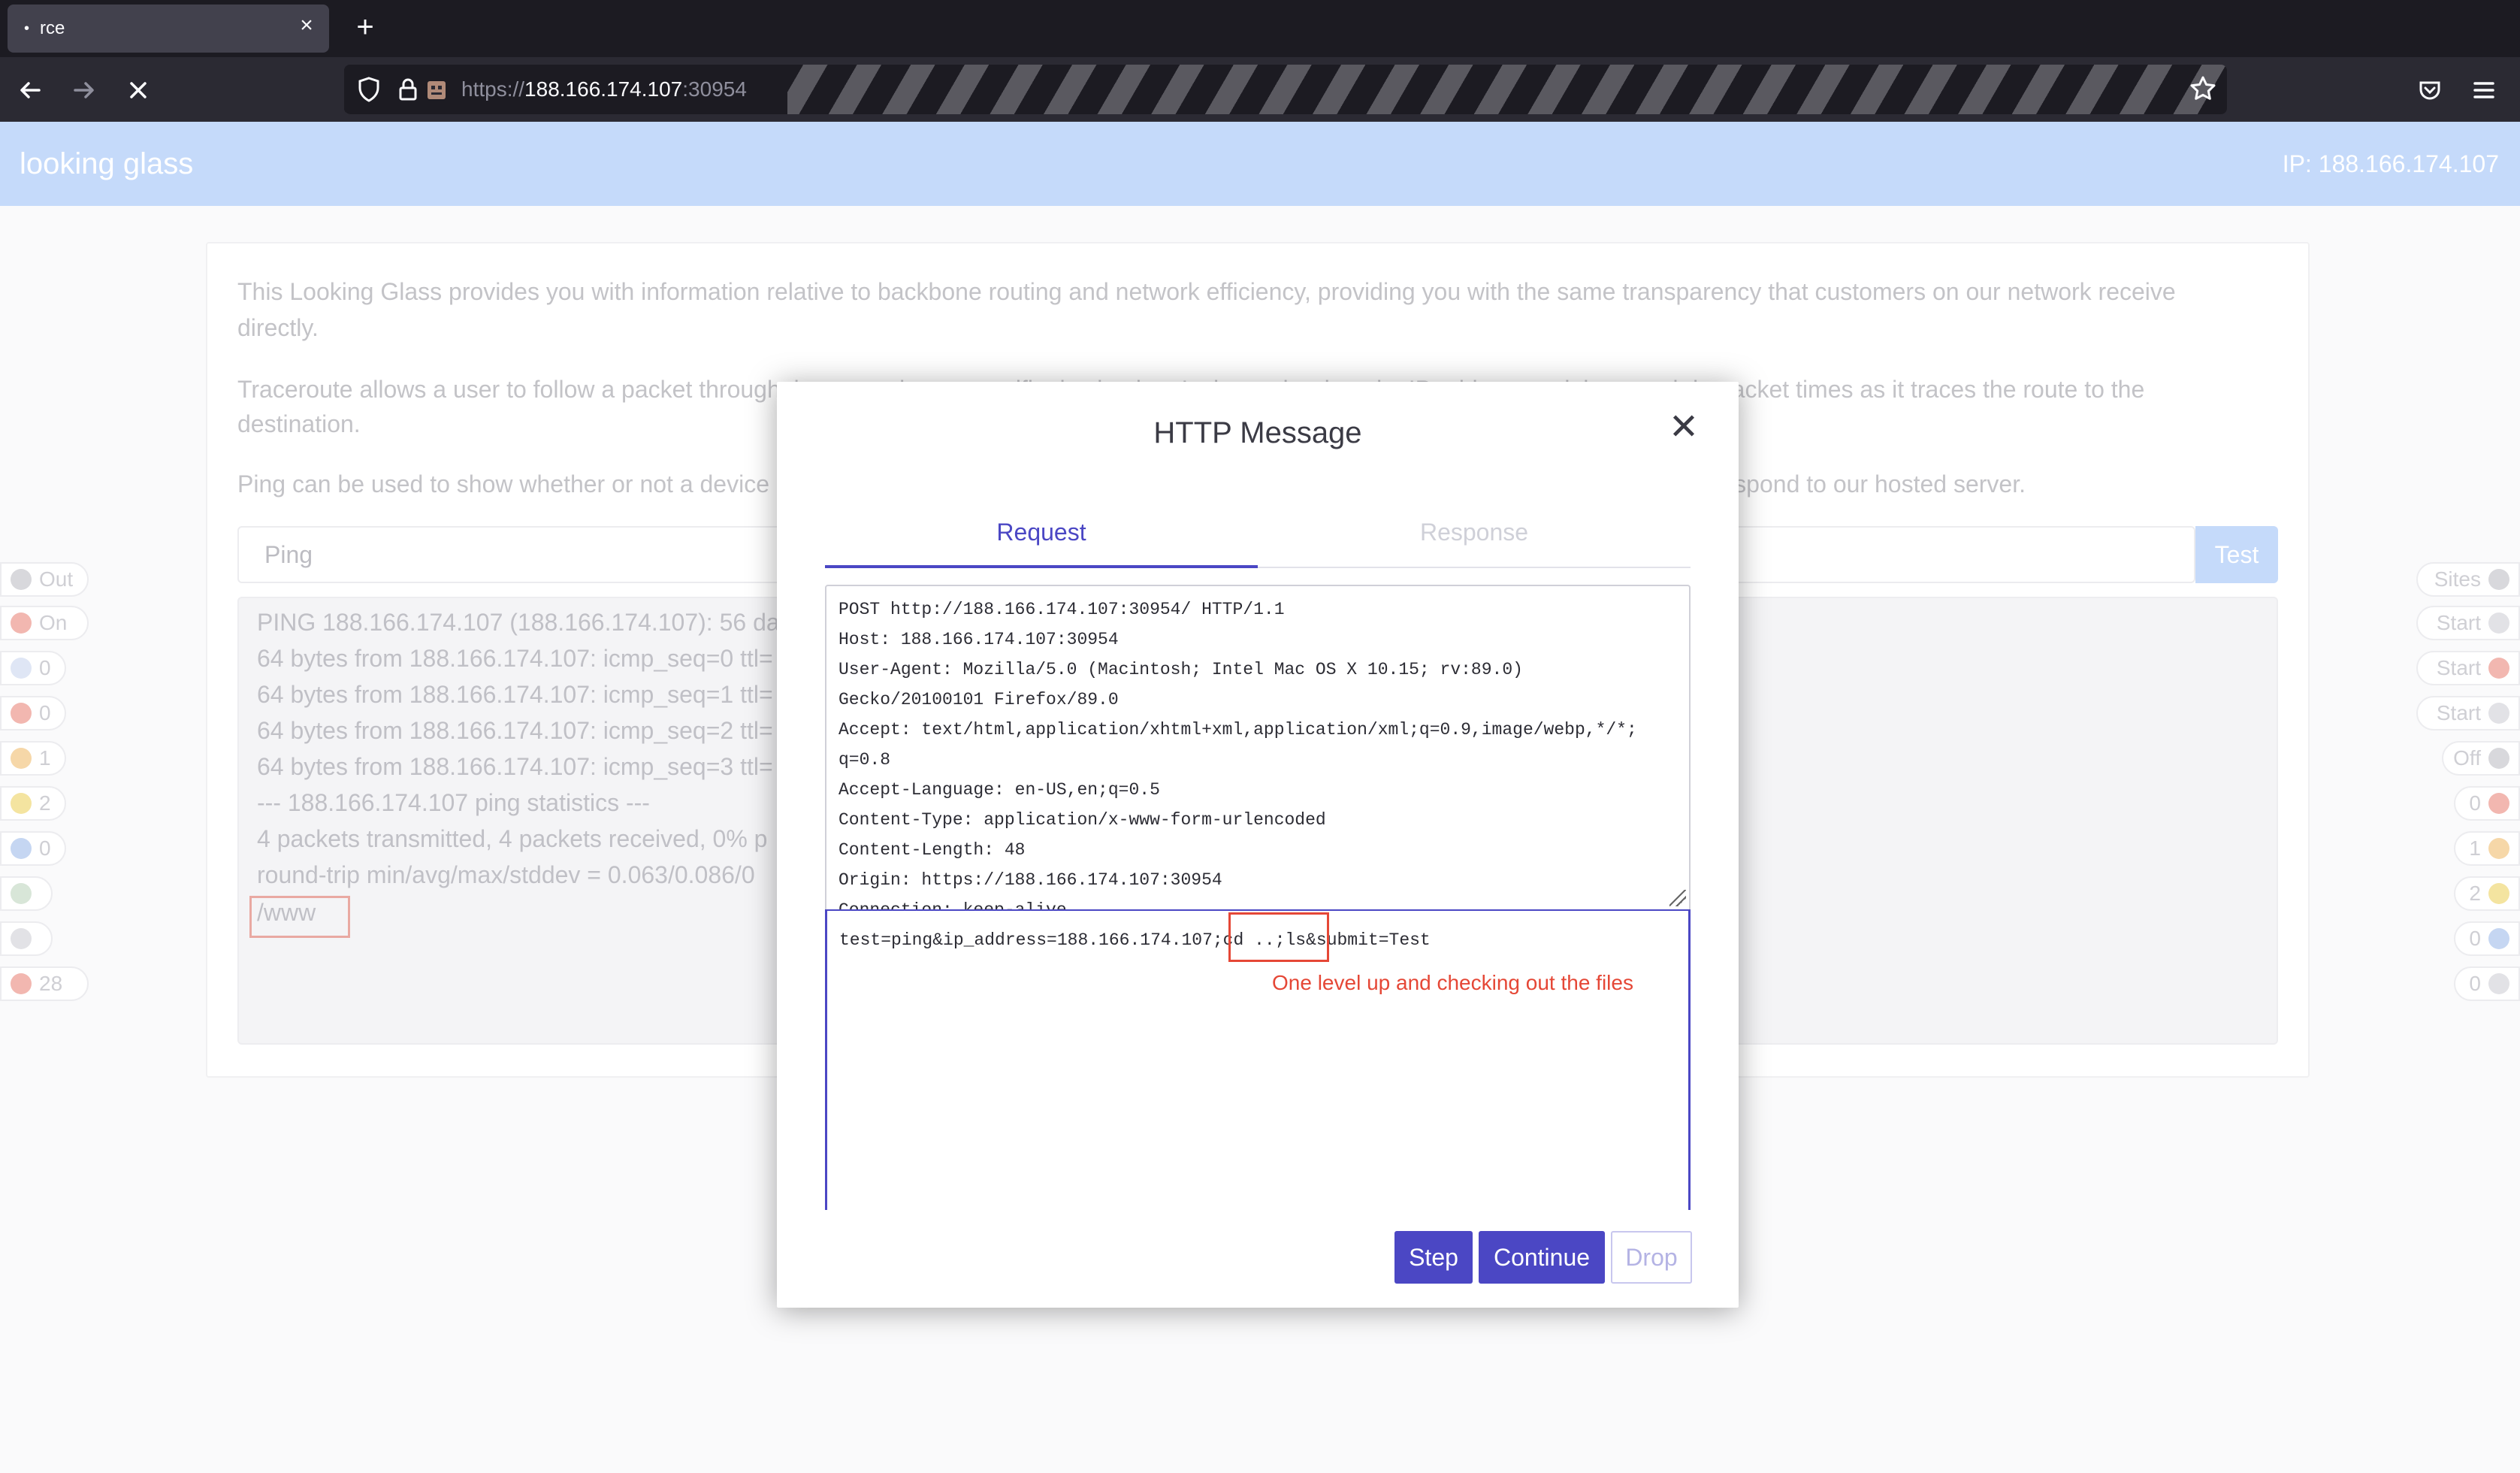 The width and height of the screenshot is (2520, 1473). What do you see at coordinates (1474, 537) in the screenshot?
I see `tab-response: Response` at bounding box center [1474, 537].